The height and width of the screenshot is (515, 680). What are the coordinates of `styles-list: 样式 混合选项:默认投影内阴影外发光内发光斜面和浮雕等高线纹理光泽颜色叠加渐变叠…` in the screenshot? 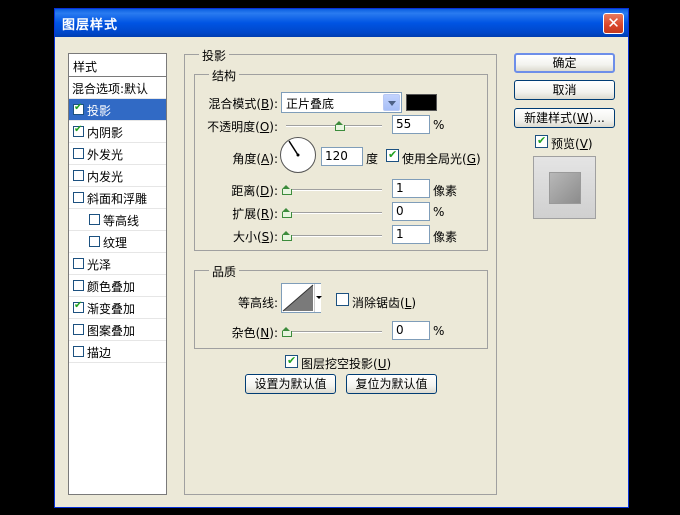 It's located at (117, 274).